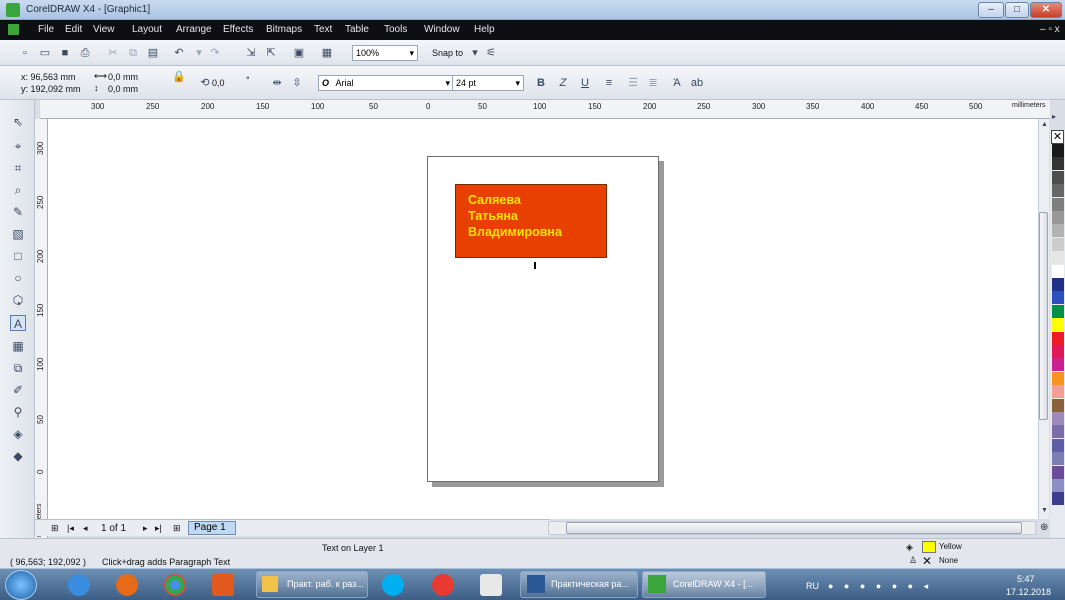 This screenshot has height=600, width=1065. Describe the element at coordinates (238, 29) in the screenshot. I see `menu-effects: Effects` at that location.